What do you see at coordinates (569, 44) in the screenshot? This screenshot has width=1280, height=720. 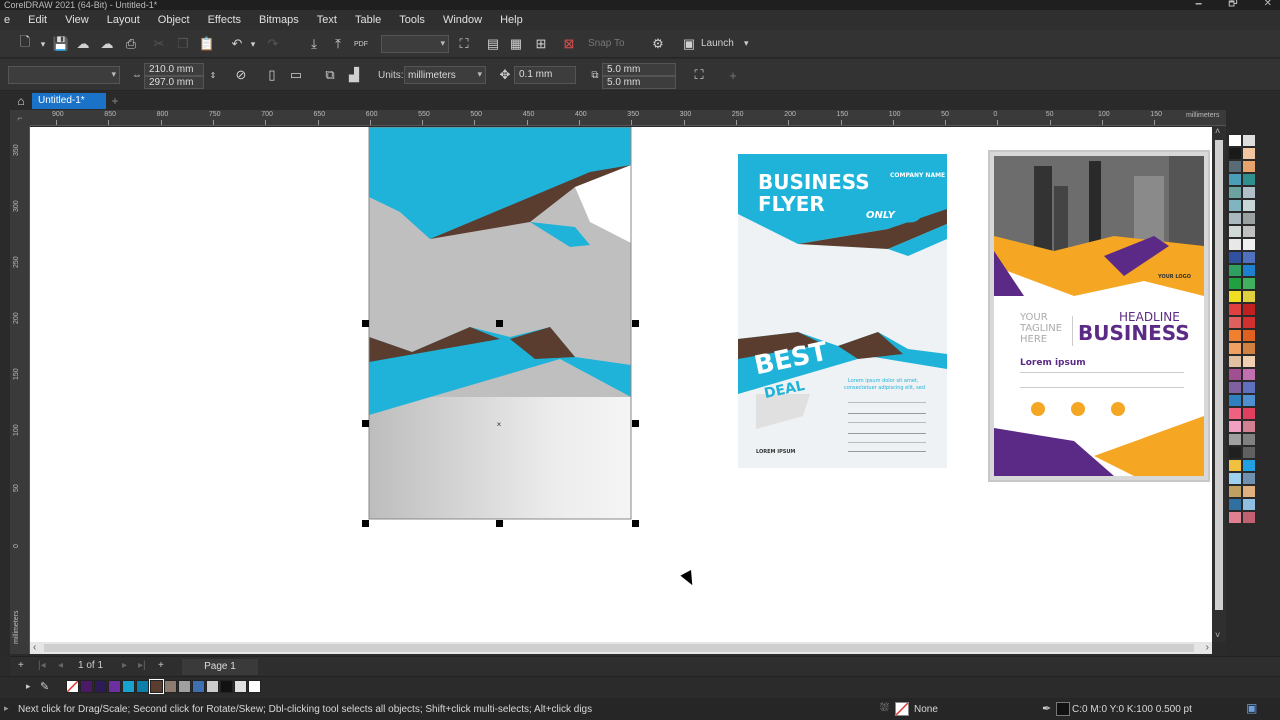 I see `snap-off-icon: ⊠` at bounding box center [569, 44].